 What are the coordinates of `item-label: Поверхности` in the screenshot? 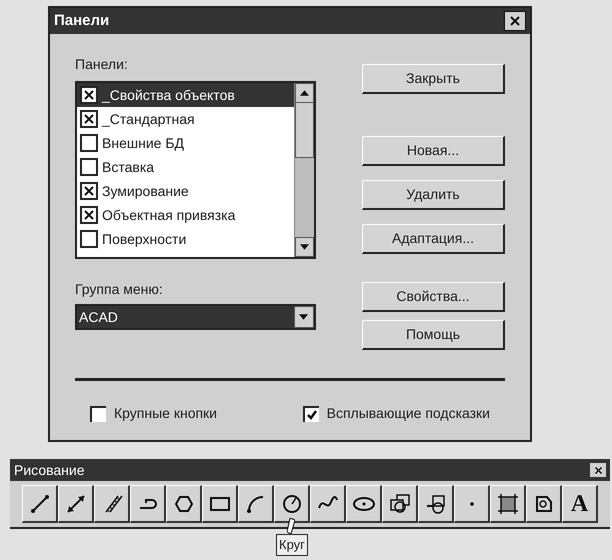 It's located at (144, 239).